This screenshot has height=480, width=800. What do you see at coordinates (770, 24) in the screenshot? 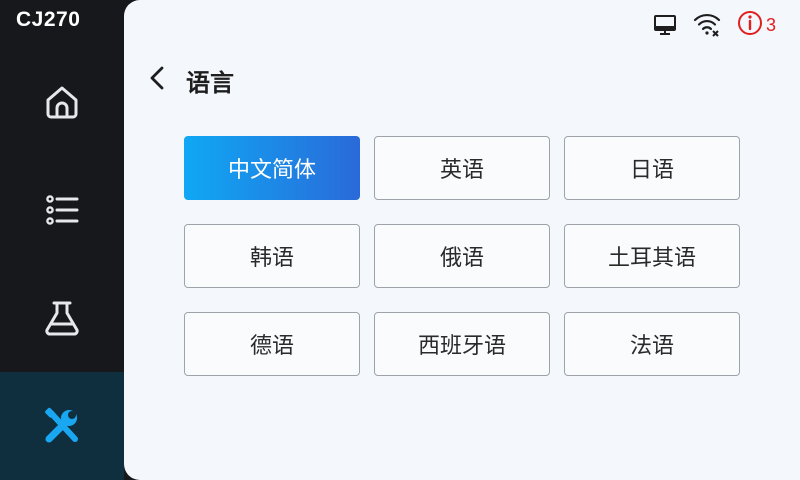
I see `alert-count: 3` at bounding box center [770, 24].